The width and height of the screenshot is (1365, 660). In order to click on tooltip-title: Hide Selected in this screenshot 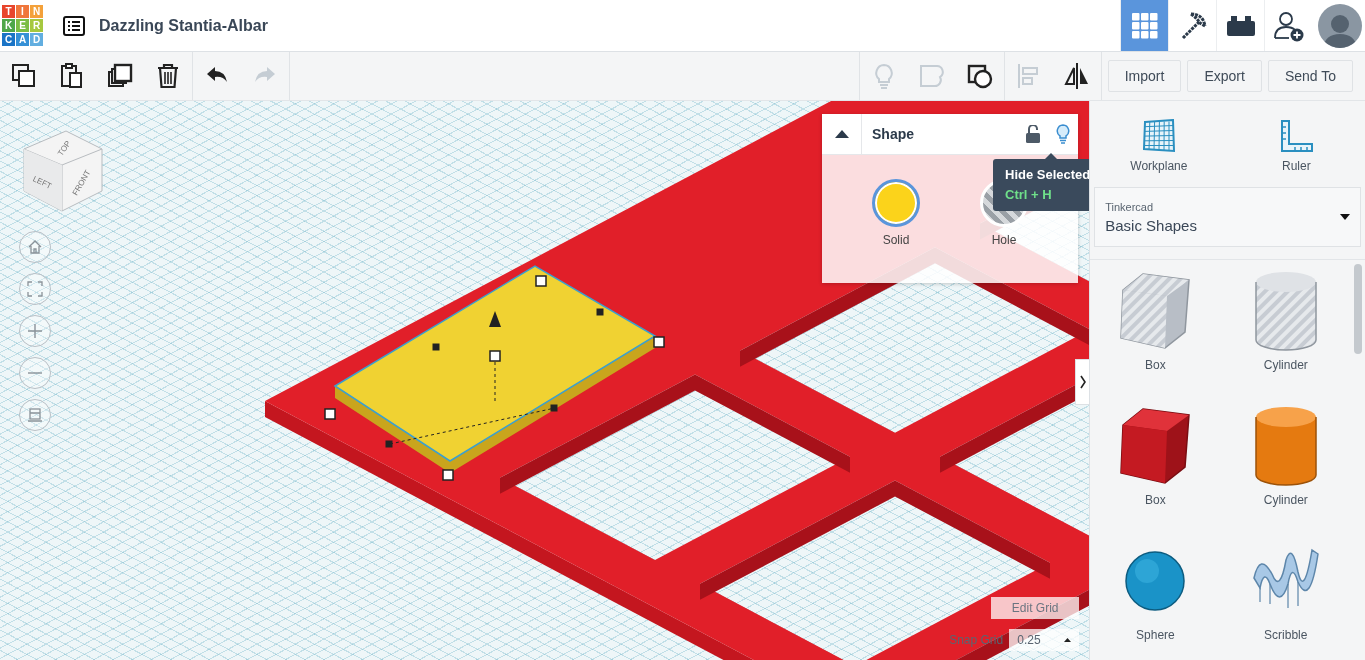, I will do `click(1047, 175)`.